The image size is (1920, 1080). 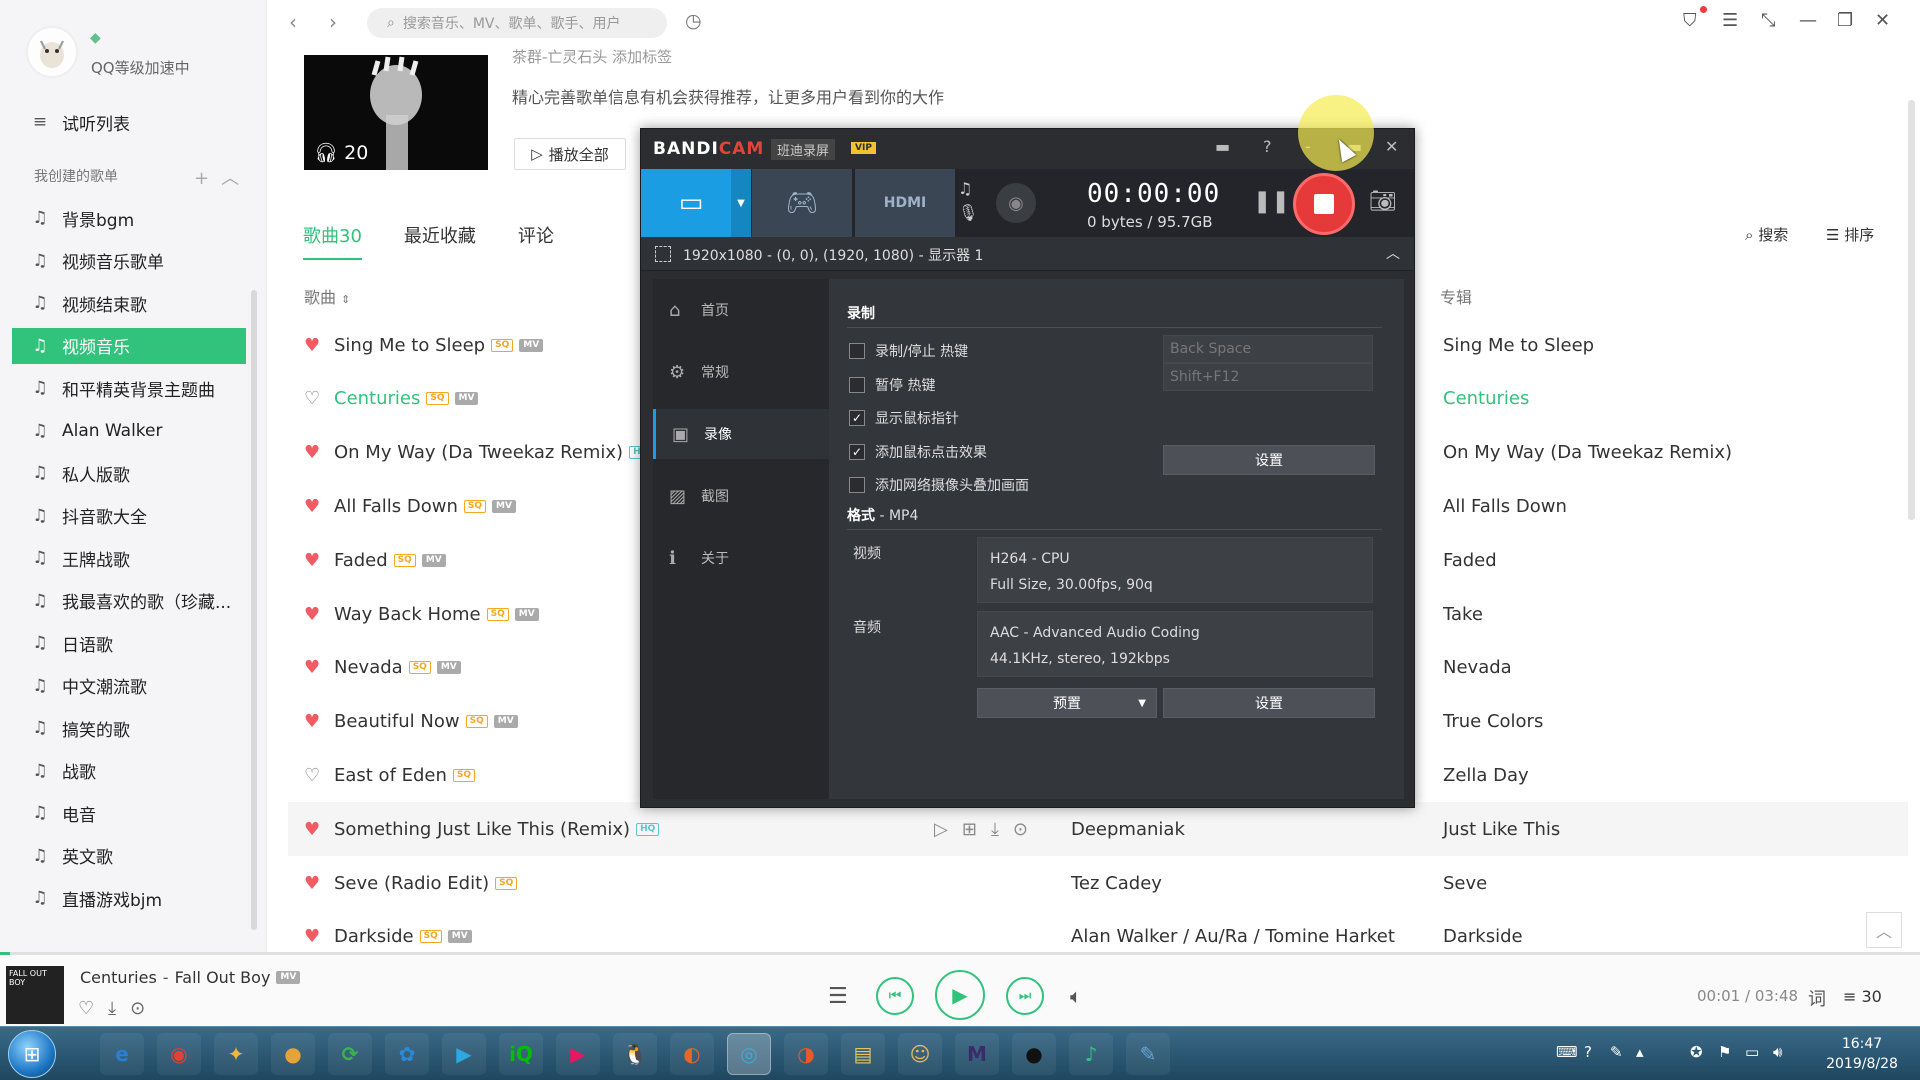 What do you see at coordinates (895, 996) in the screenshot?
I see `previous-button: ⏮` at bounding box center [895, 996].